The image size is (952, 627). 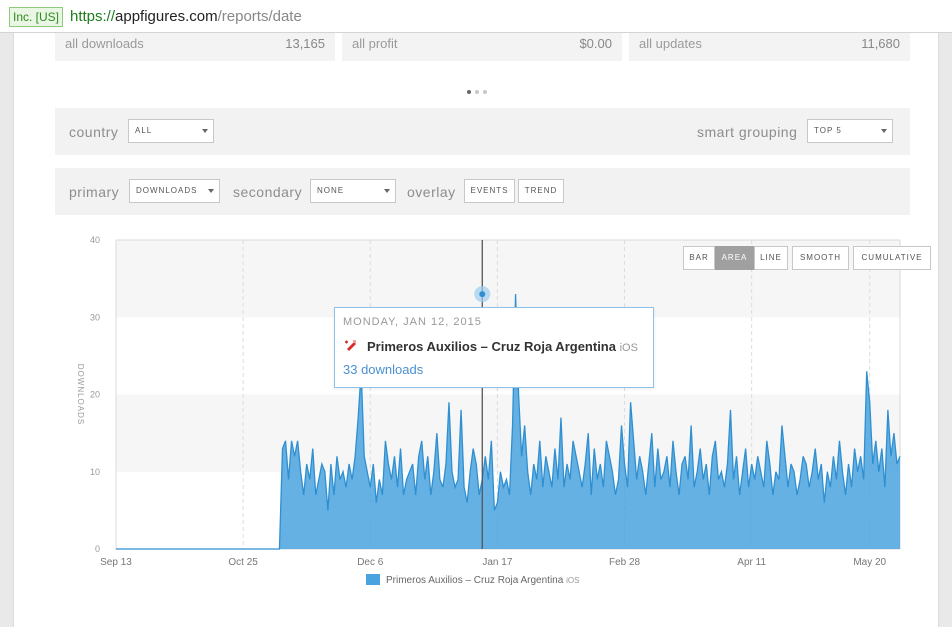 I want to click on stat-profit: all profit $0.00, so click(x=482, y=47).